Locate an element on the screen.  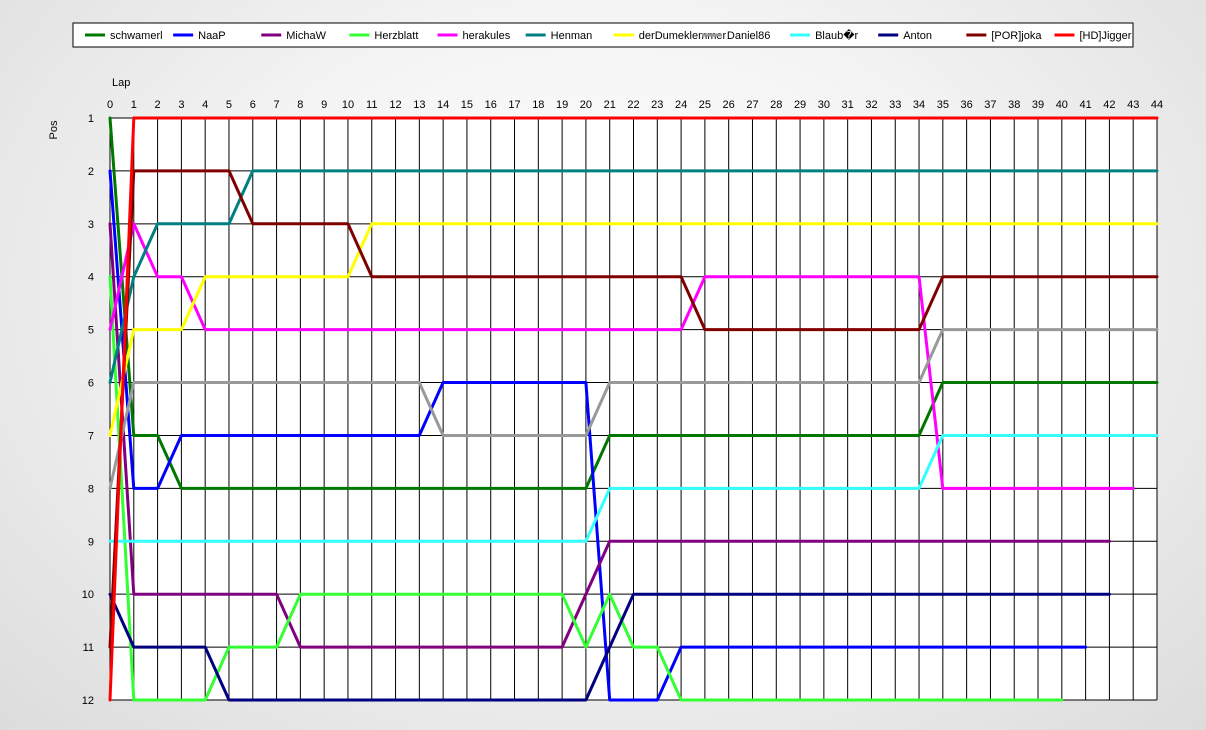
y-tick-label: 10 is located at coordinates (88, 595).